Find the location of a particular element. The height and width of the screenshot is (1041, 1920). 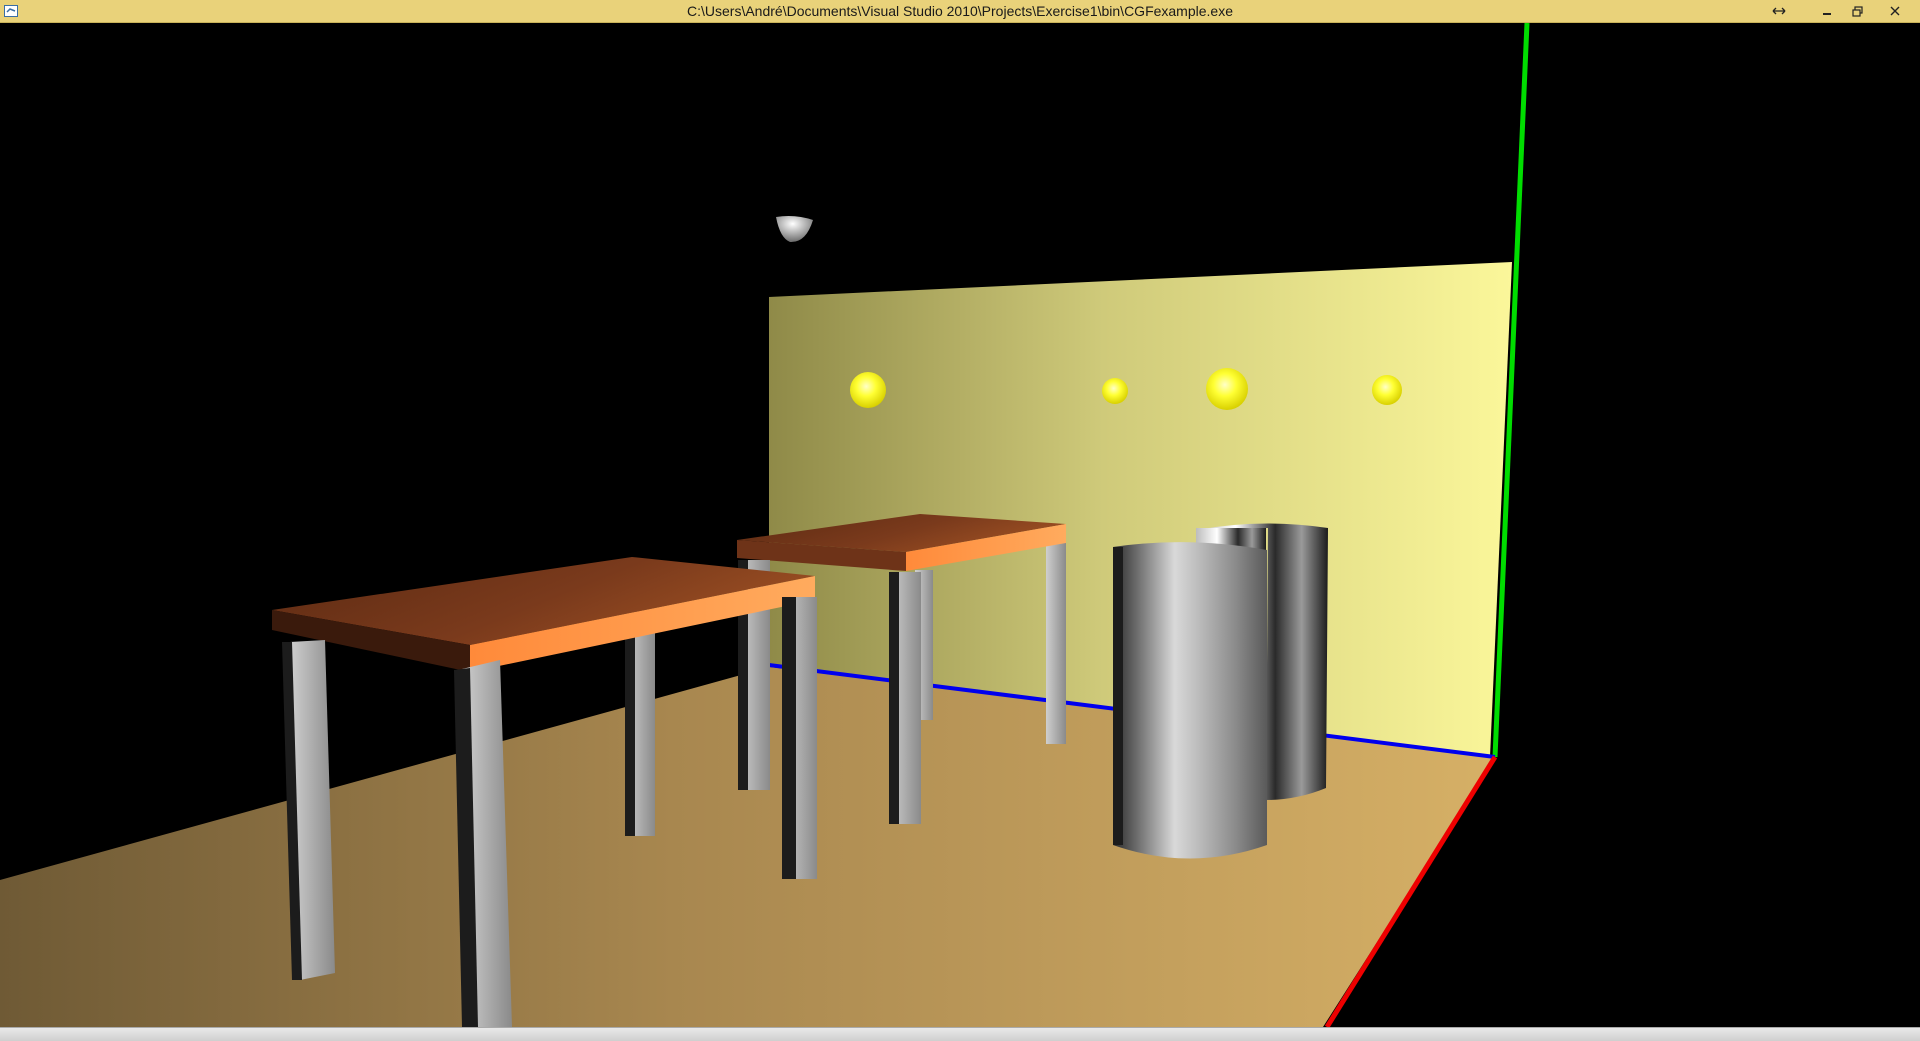

resize-arrows-icon is located at coordinates (1779, 11).